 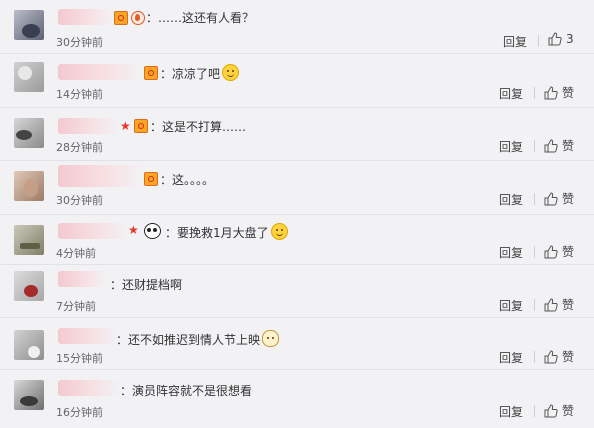 What do you see at coordinates (200, 73) in the screenshot?
I see `comment-text: ：凉凉了吧` at bounding box center [200, 73].